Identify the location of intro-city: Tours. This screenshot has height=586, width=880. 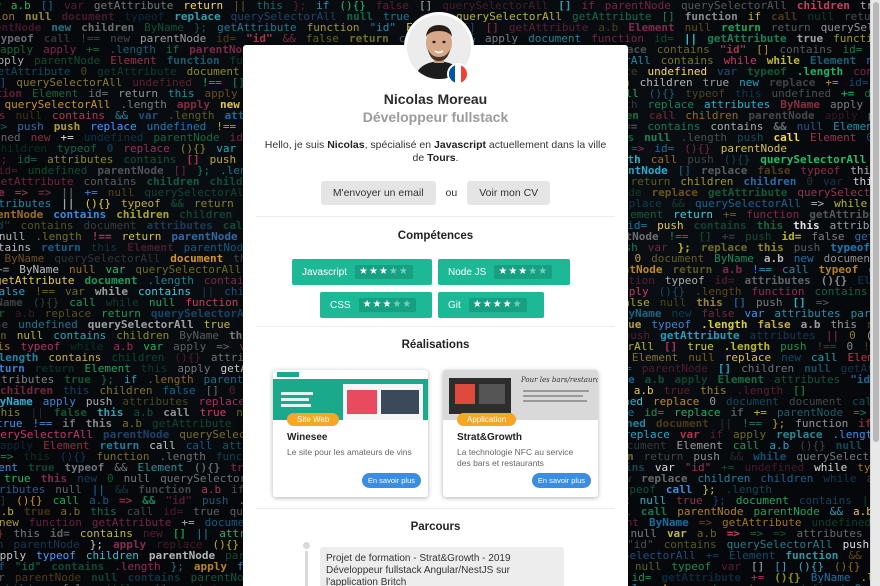
(441, 158).